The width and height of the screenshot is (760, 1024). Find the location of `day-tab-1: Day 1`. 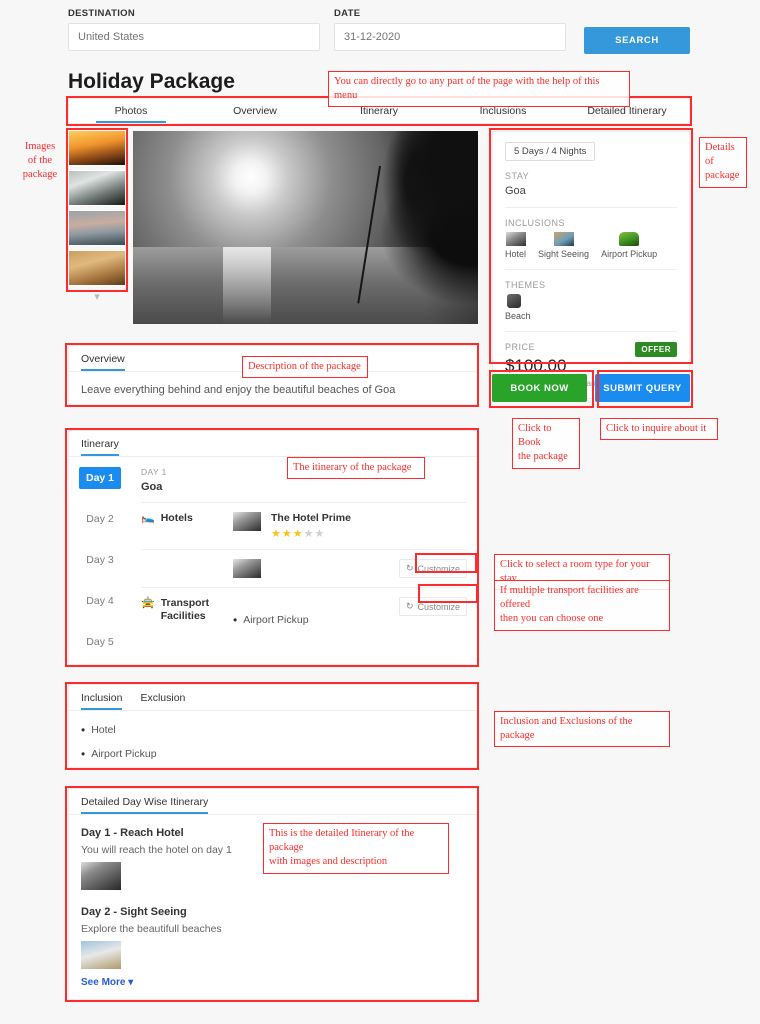

day-tab-1: Day 1 is located at coordinates (100, 478).